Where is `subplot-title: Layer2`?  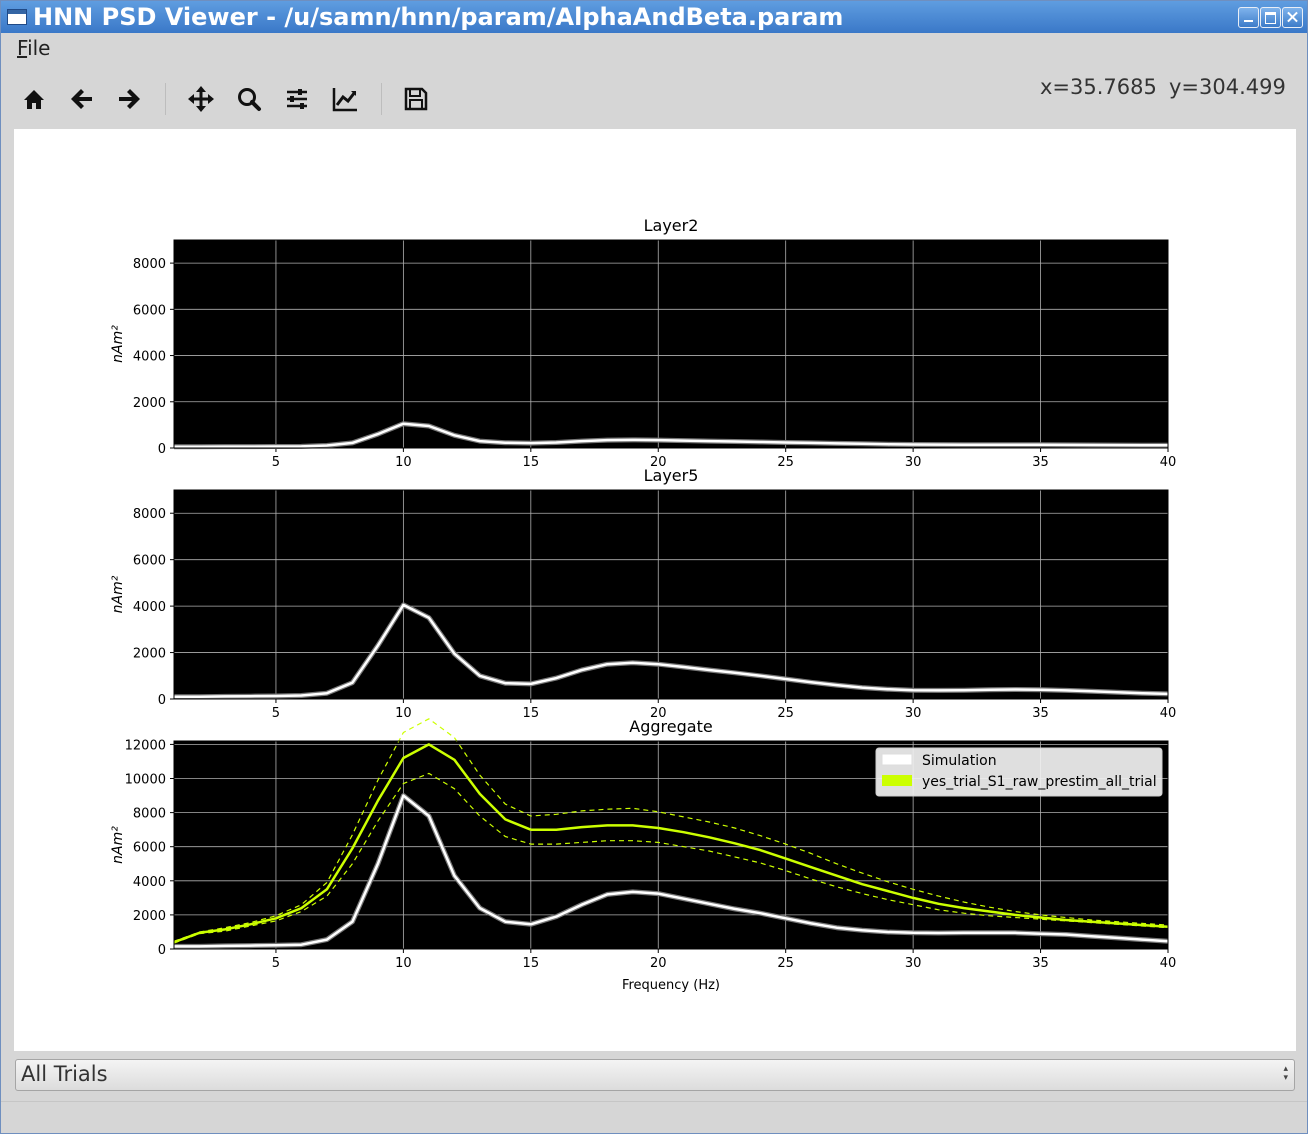 subplot-title: Layer2 is located at coordinates (671, 225).